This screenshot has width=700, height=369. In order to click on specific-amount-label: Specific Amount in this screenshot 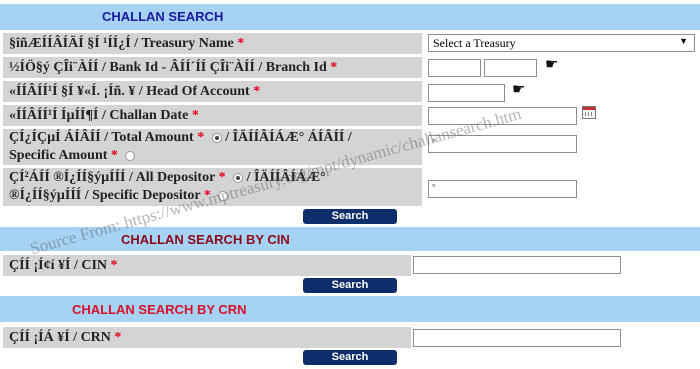, I will do `click(58, 155)`.